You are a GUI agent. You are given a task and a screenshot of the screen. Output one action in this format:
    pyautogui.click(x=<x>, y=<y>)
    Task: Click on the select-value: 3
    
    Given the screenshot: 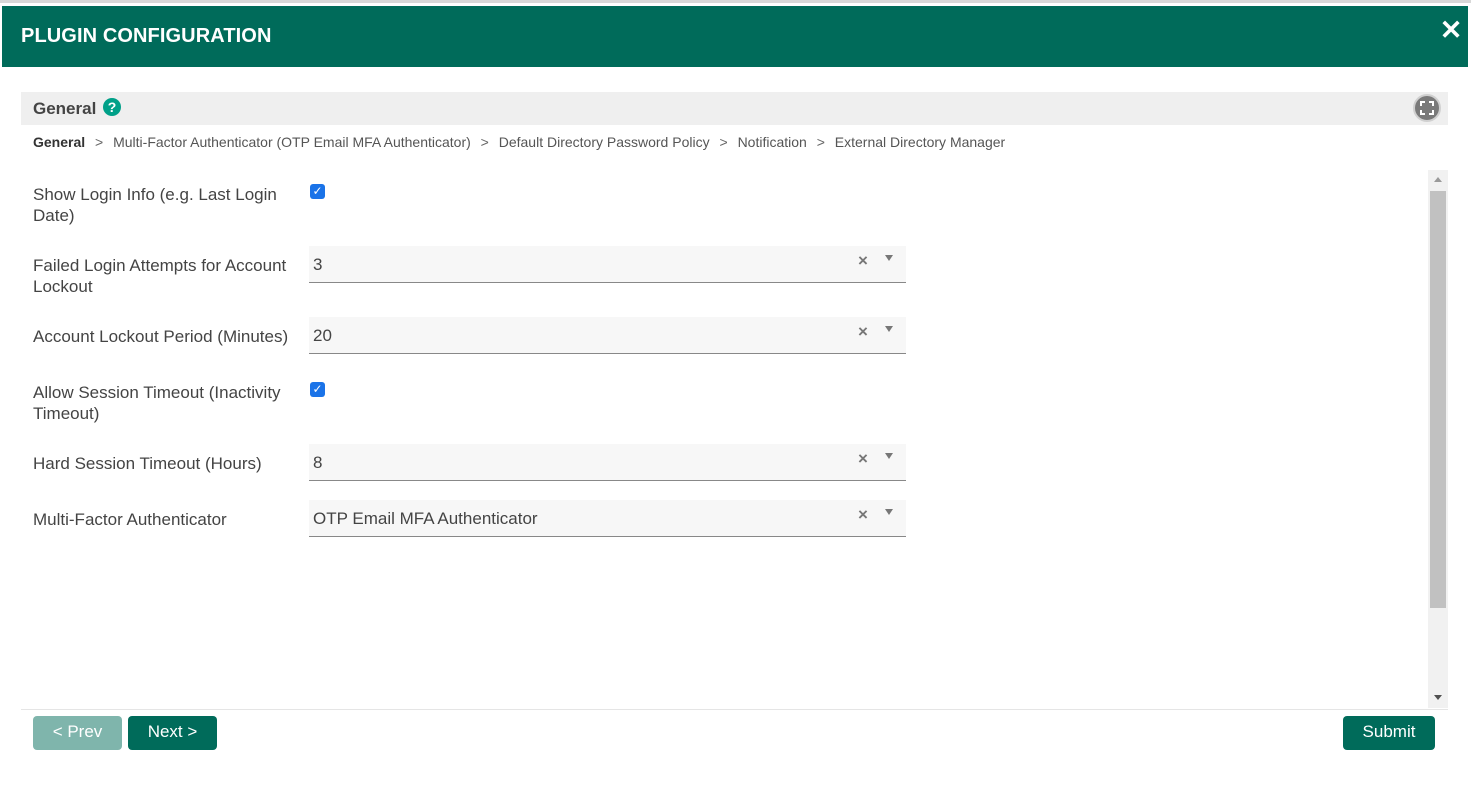 What is the action you would take?
    pyautogui.click(x=318, y=264)
    